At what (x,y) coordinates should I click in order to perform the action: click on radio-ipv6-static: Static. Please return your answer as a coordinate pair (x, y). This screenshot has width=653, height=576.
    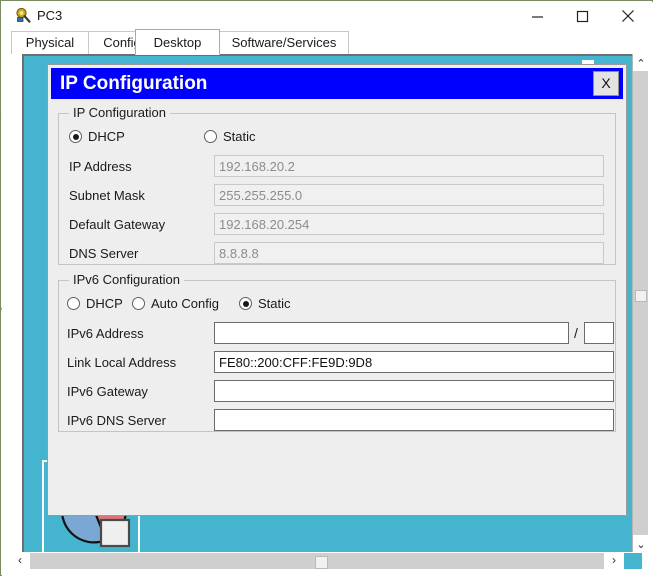
    Looking at the image, I should click on (265, 304).